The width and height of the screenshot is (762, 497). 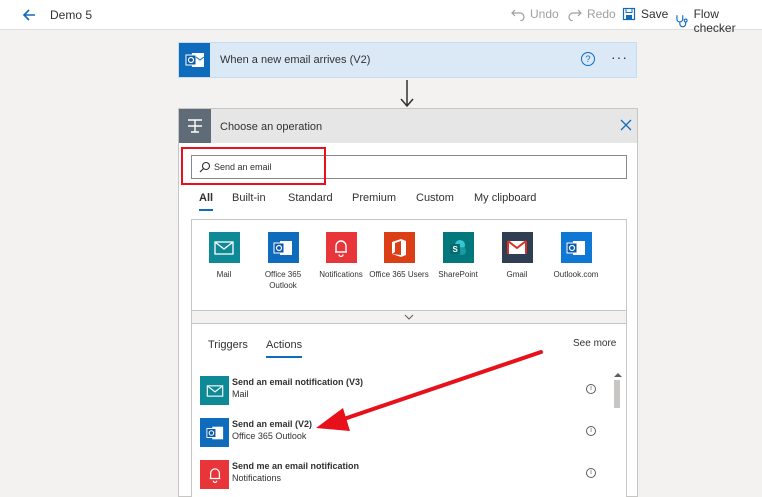 I want to click on flow-checker-button: Flow checker, so click(x=718, y=21).